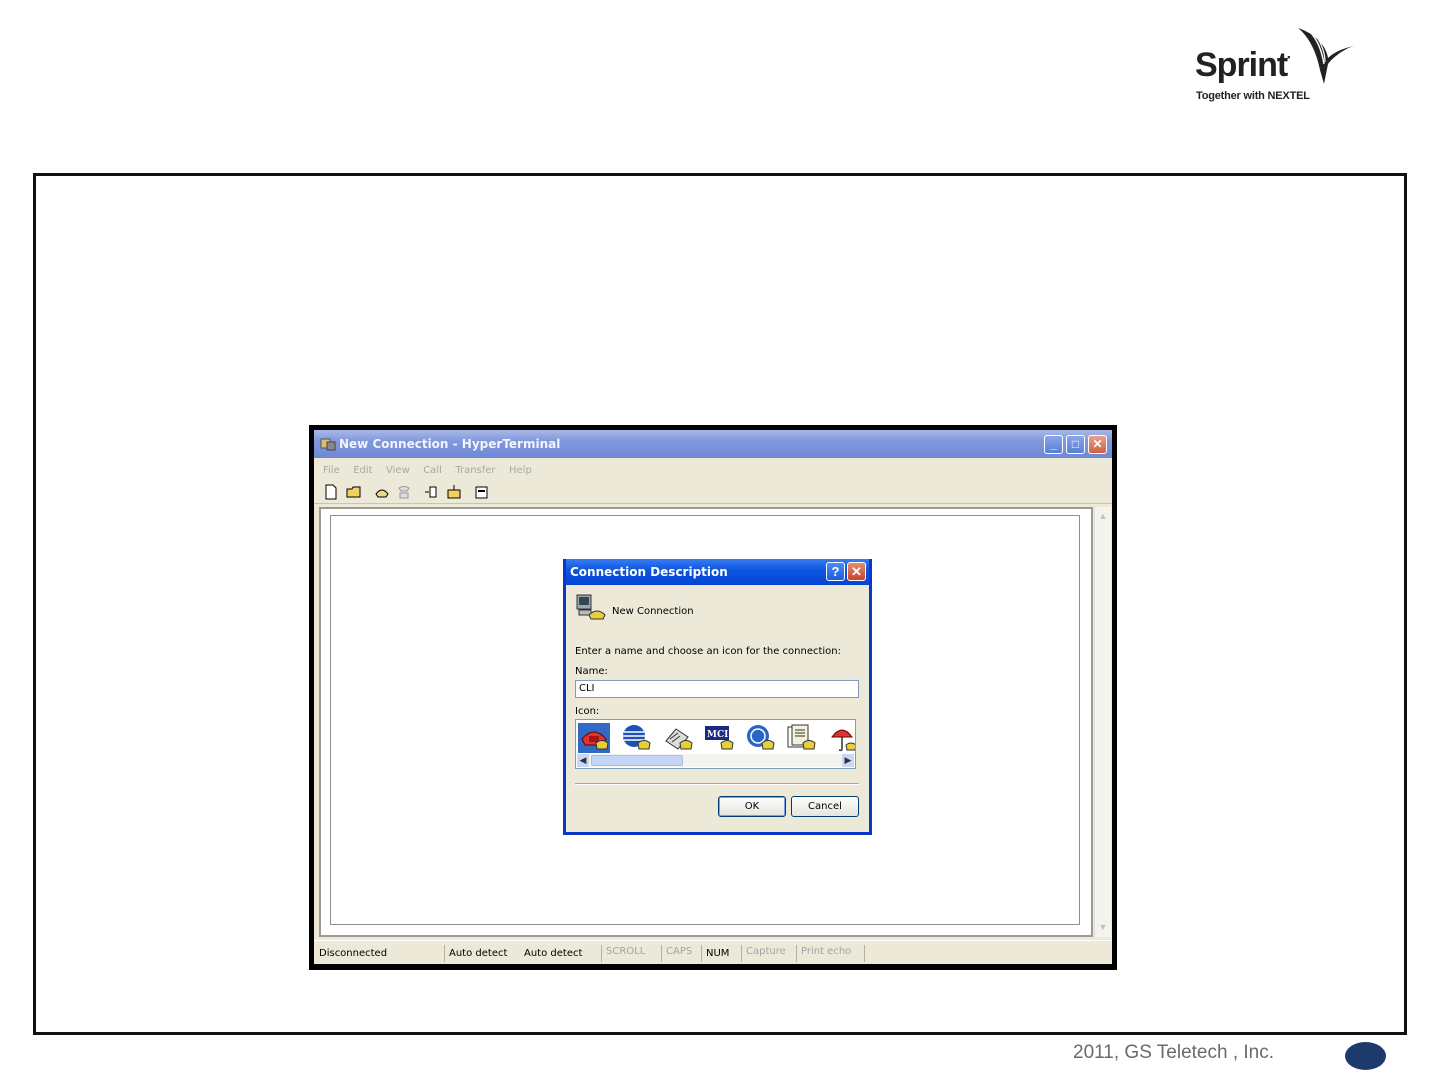  What do you see at coordinates (856, 571) in the screenshot?
I see `dialog-close-button: ✕` at bounding box center [856, 571].